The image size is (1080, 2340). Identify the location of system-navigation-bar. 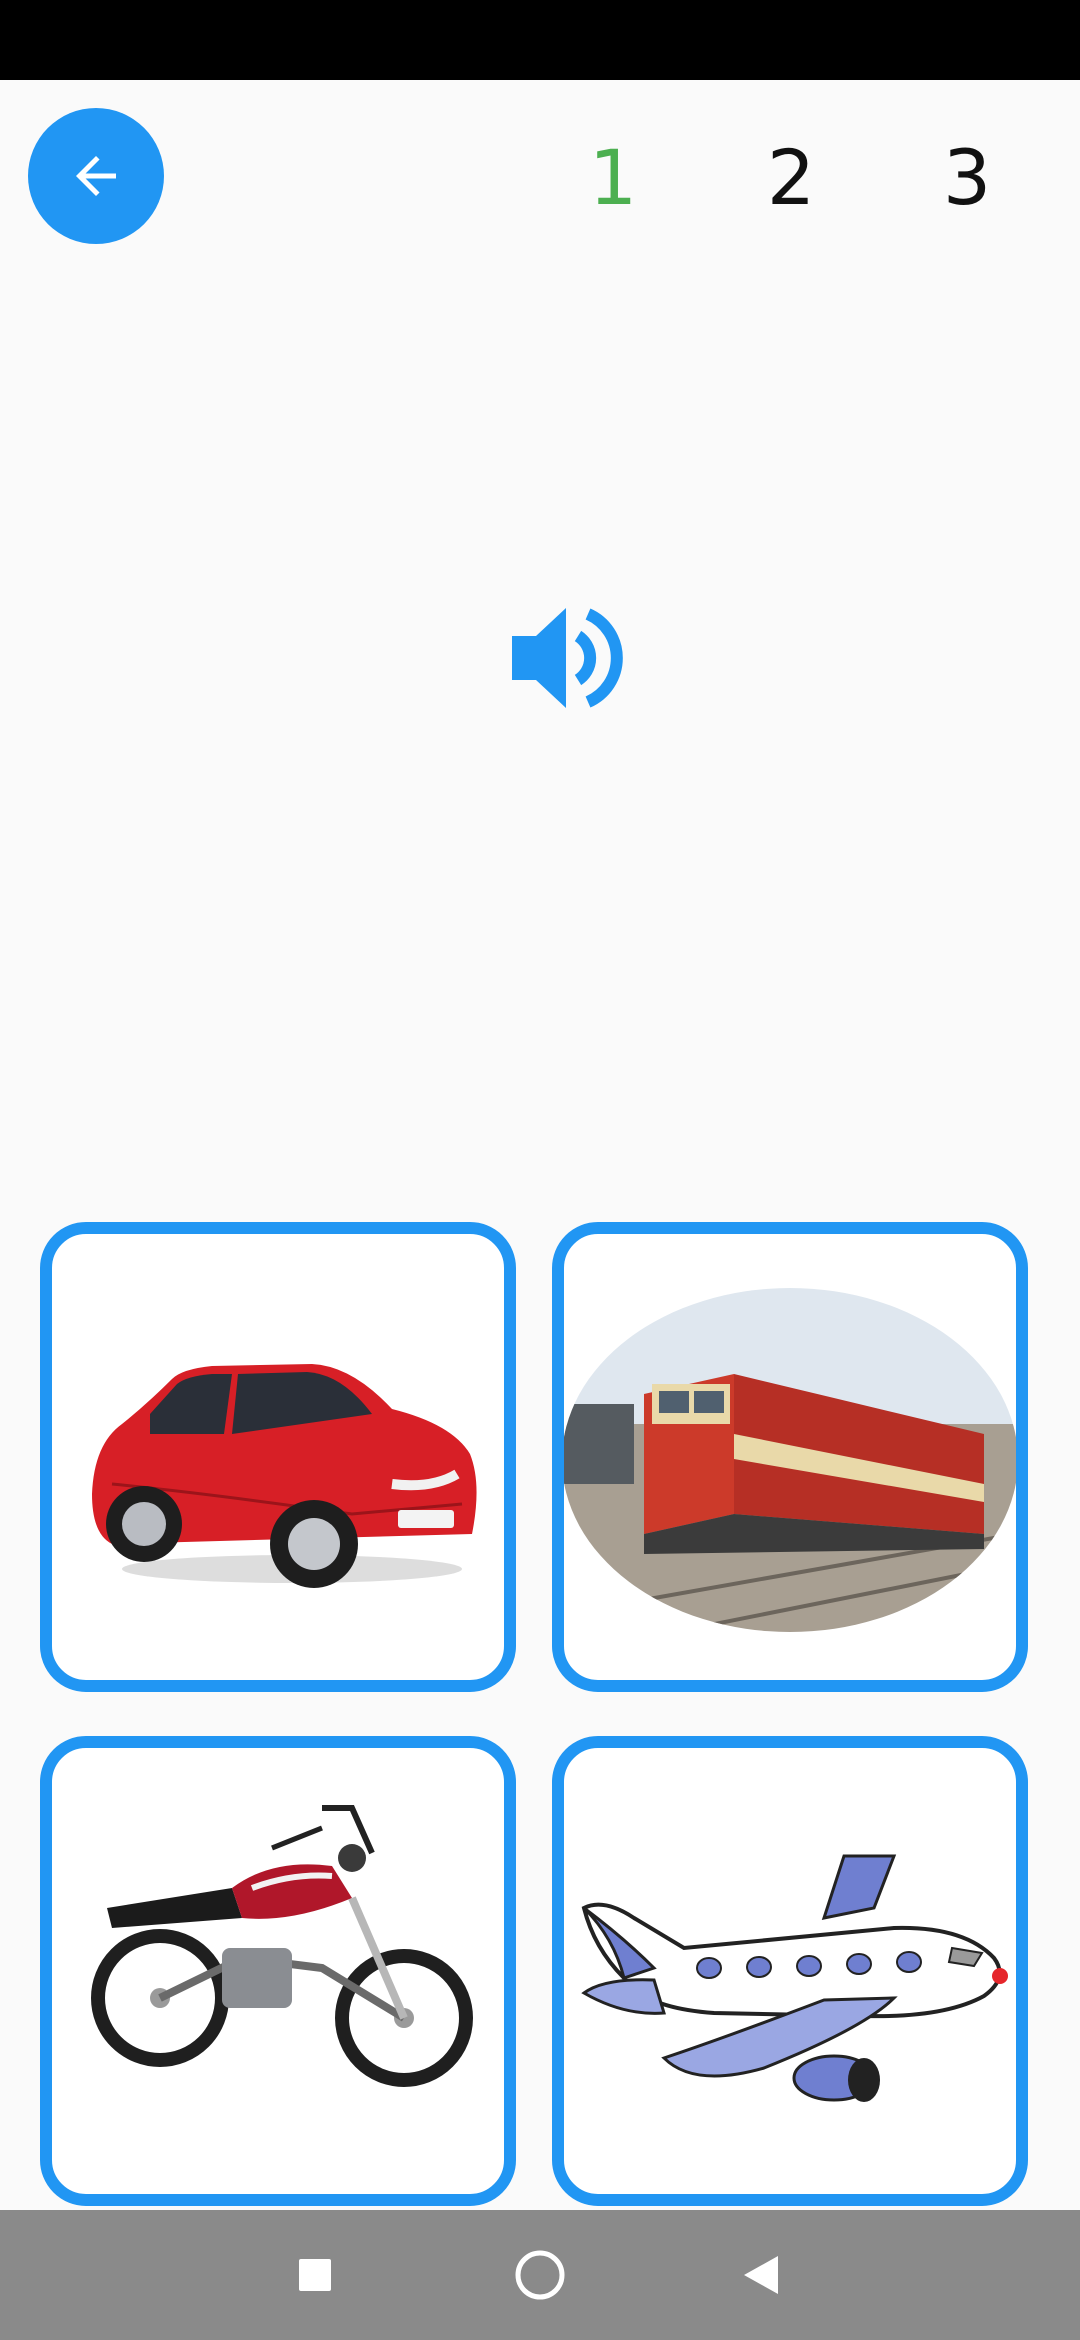
(540, 2275).